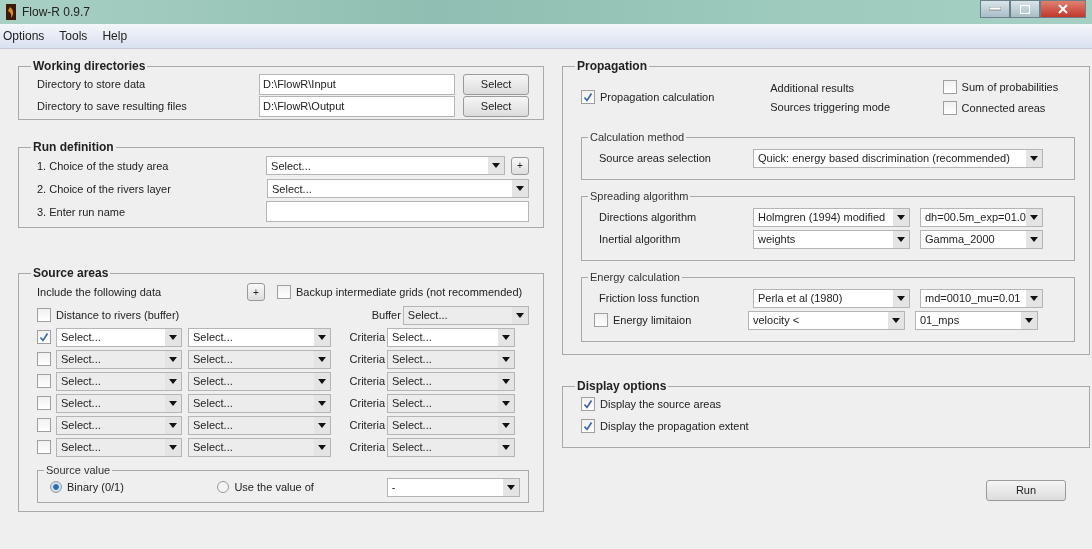  What do you see at coordinates (640, 239) in the screenshot?
I see `field-label: Inertial algorithm` at bounding box center [640, 239].